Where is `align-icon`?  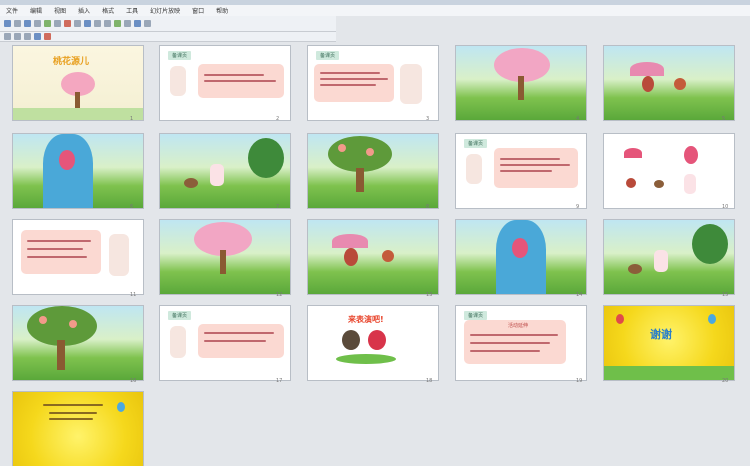
align-icon is located at coordinates (37, 36).